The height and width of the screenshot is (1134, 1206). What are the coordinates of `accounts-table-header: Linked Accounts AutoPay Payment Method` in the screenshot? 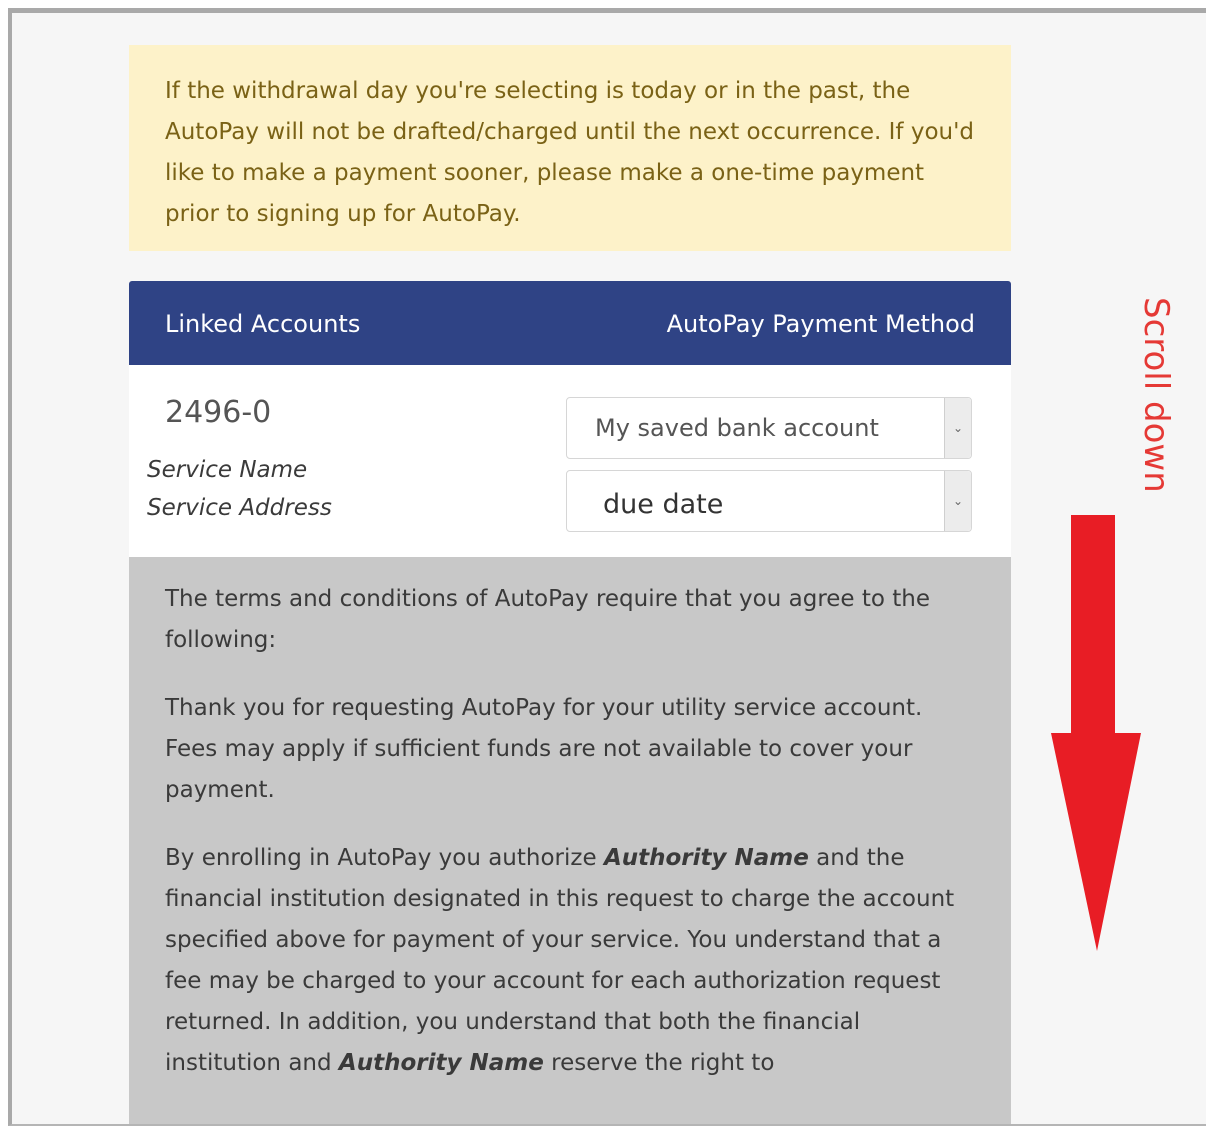 It's located at (570, 323).